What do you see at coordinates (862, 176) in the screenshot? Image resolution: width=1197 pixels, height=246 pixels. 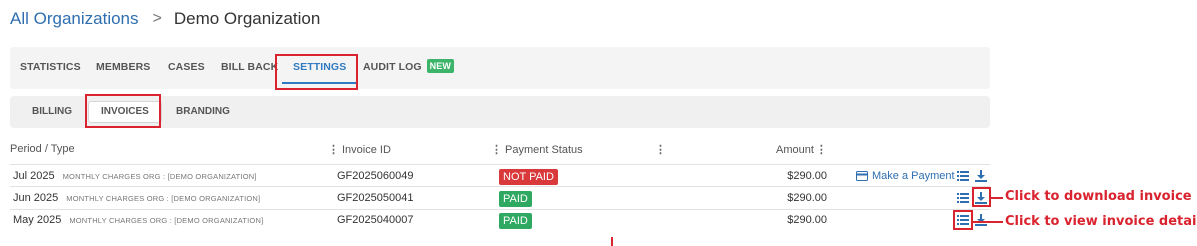 I see `credit-card-icon` at bounding box center [862, 176].